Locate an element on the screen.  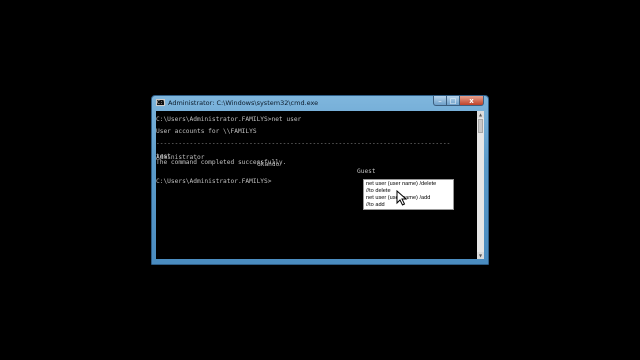
note-line-add-comment: //to add is located at coordinates (375, 205).